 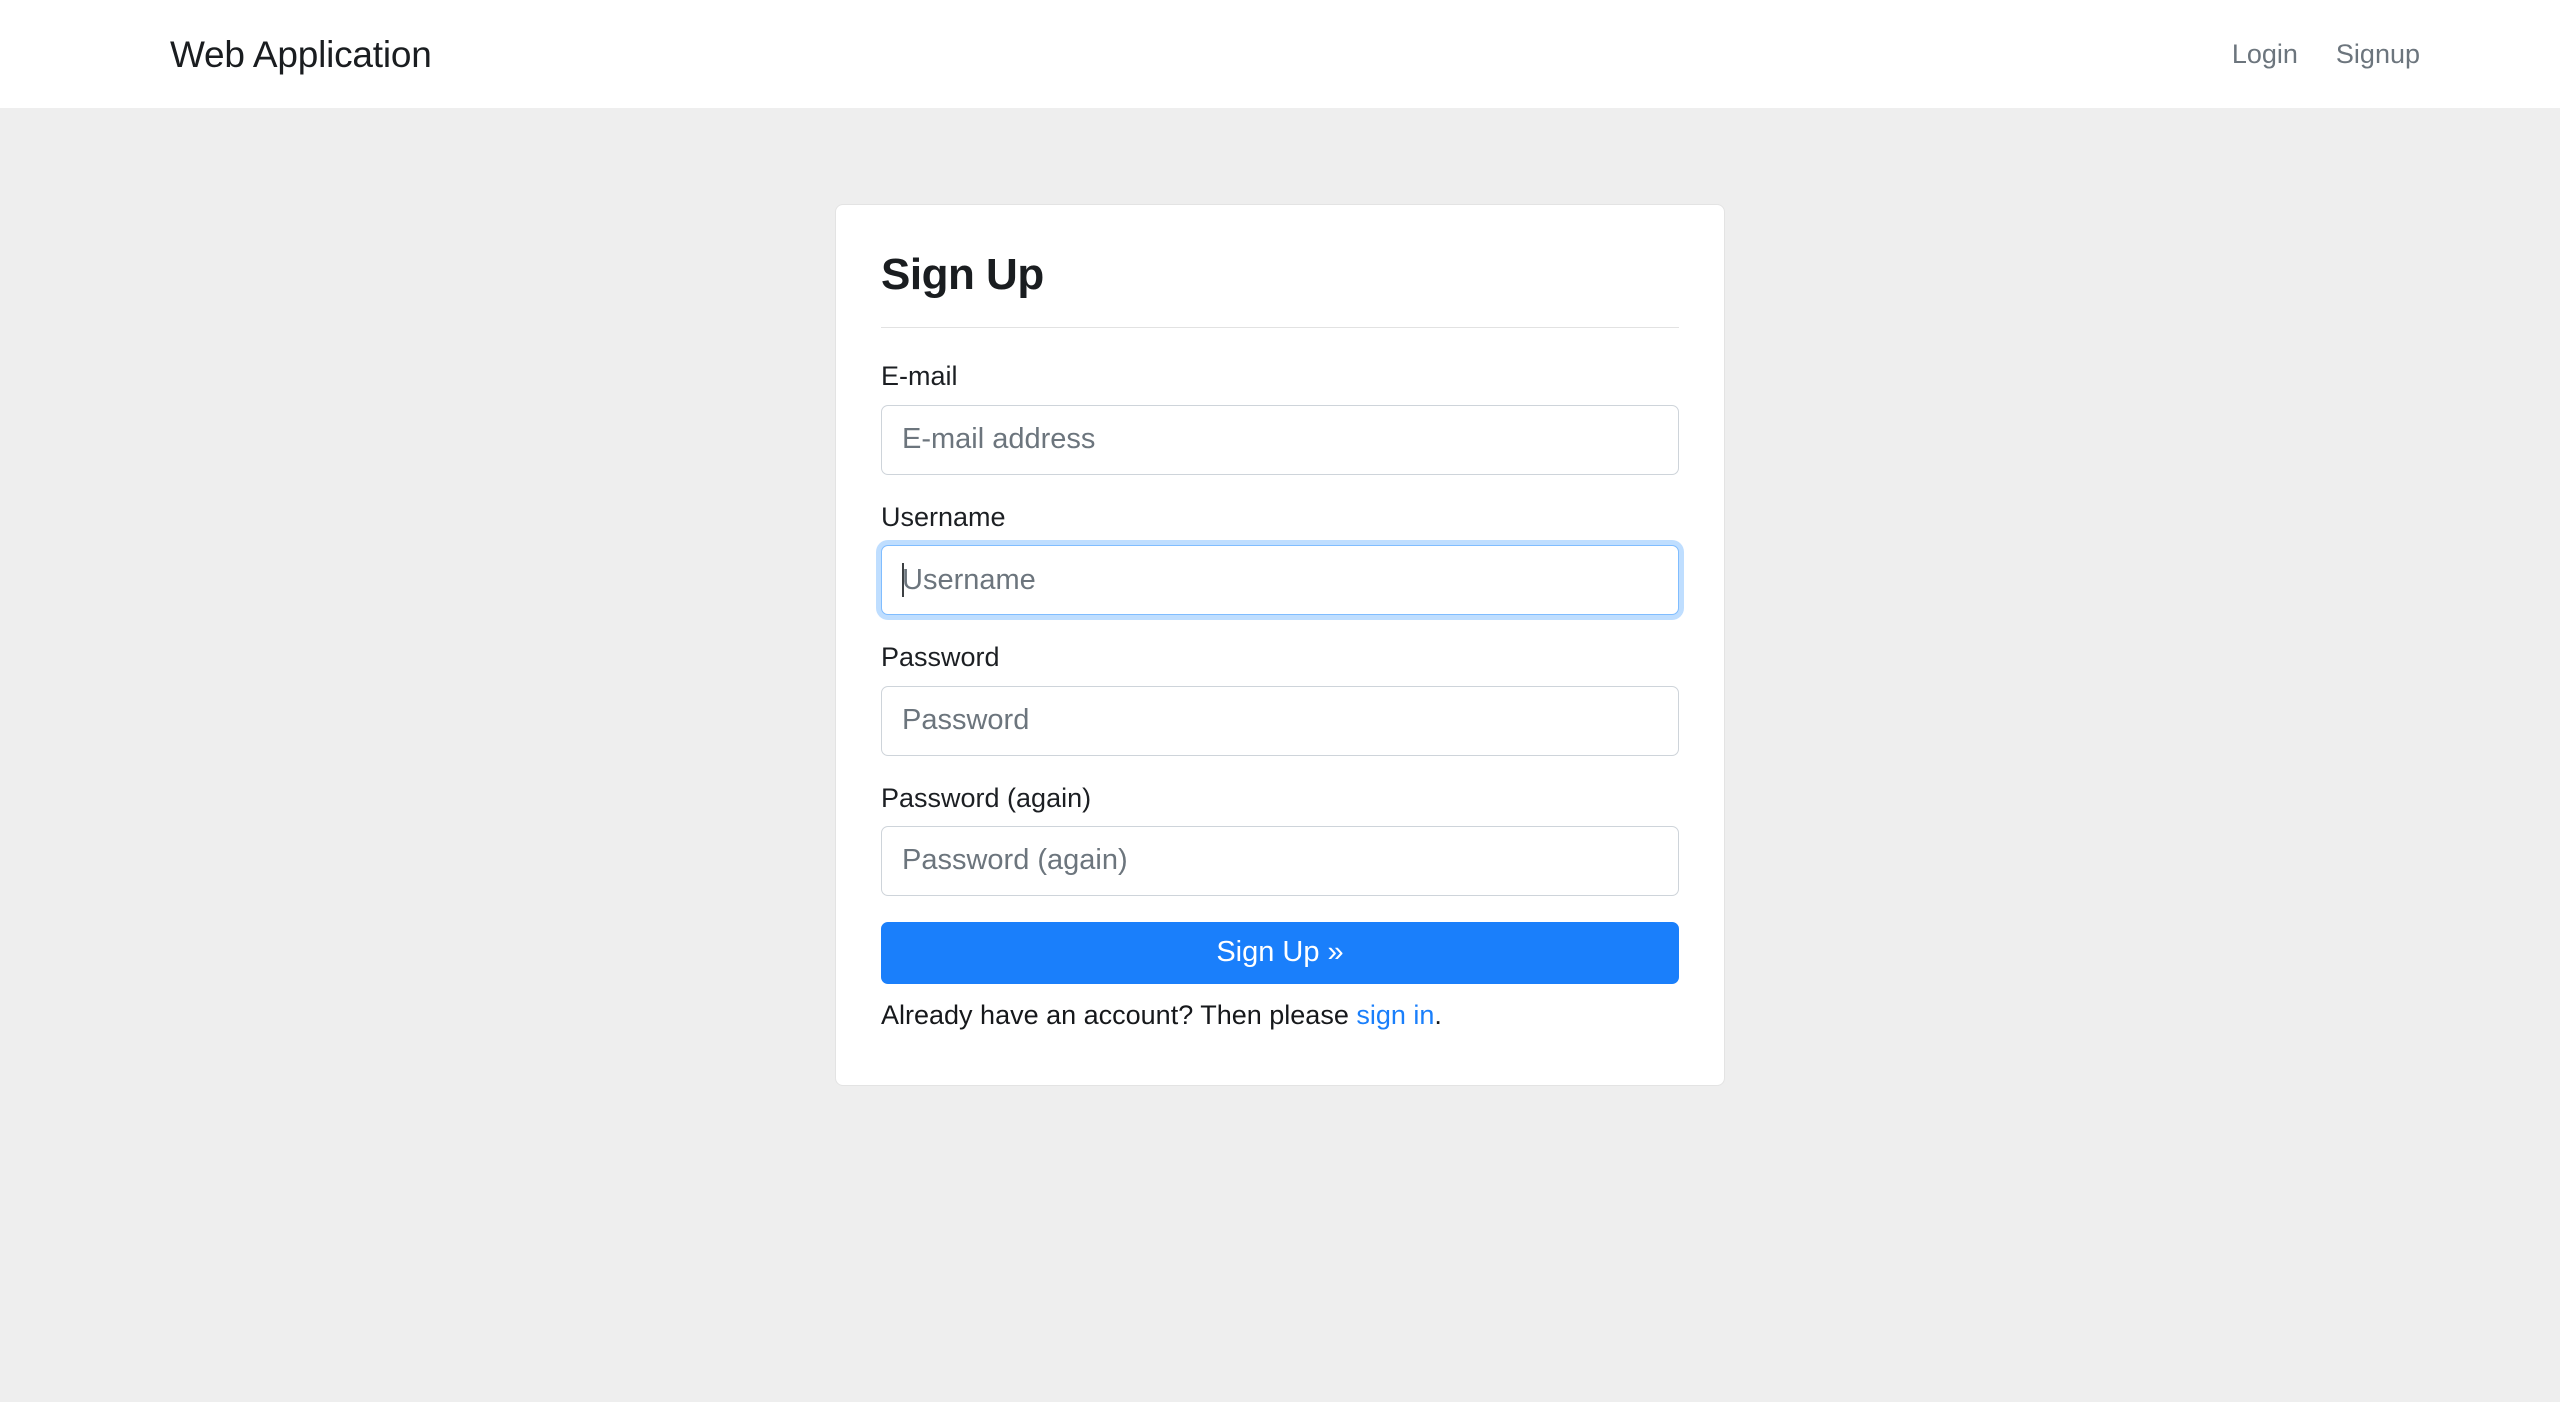 I want to click on page-title: Sign Up, so click(x=962, y=274).